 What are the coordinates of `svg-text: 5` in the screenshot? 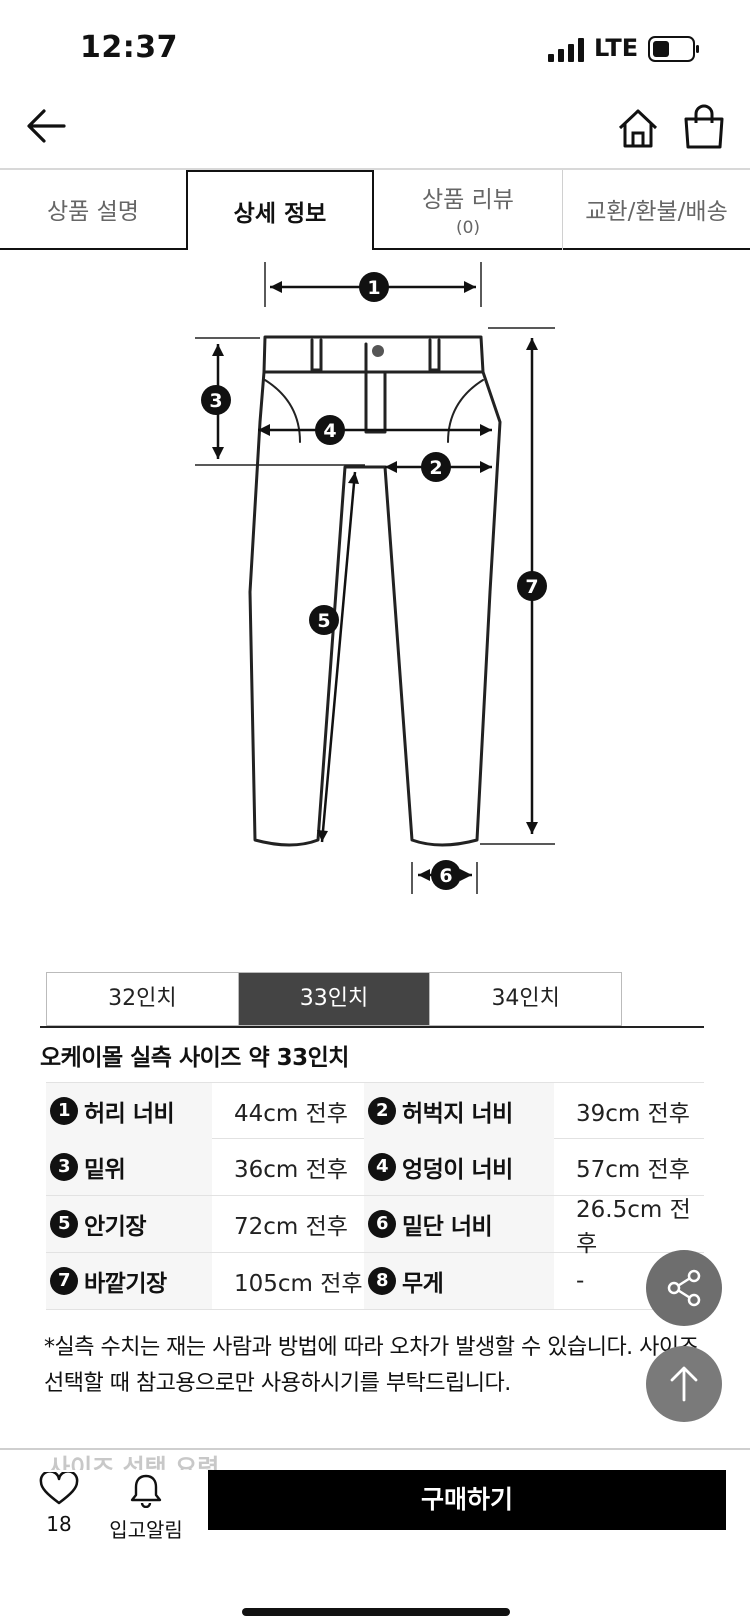 It's located at (323, 621).